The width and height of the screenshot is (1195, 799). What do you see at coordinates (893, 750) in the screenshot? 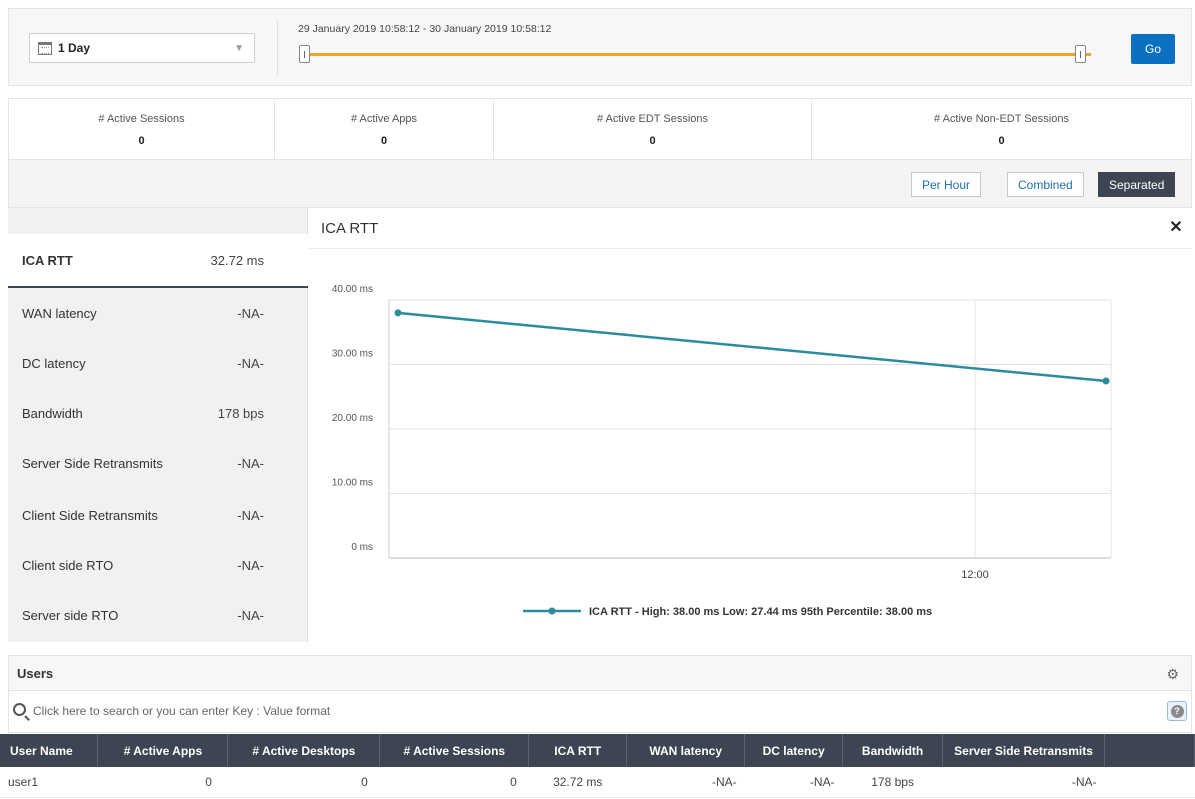
I see `column-header-bandwidth: Bandwidth` at bounding box center [893, 750].